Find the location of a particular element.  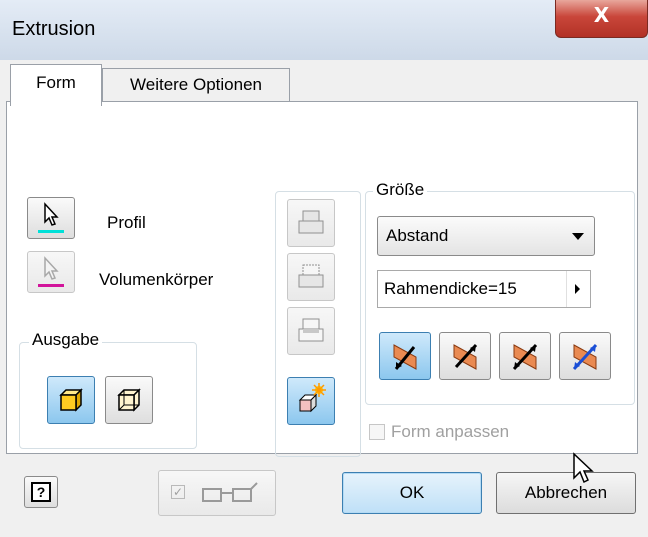

match-shape-label: Form anpassen is located at coordinates (450, 431).